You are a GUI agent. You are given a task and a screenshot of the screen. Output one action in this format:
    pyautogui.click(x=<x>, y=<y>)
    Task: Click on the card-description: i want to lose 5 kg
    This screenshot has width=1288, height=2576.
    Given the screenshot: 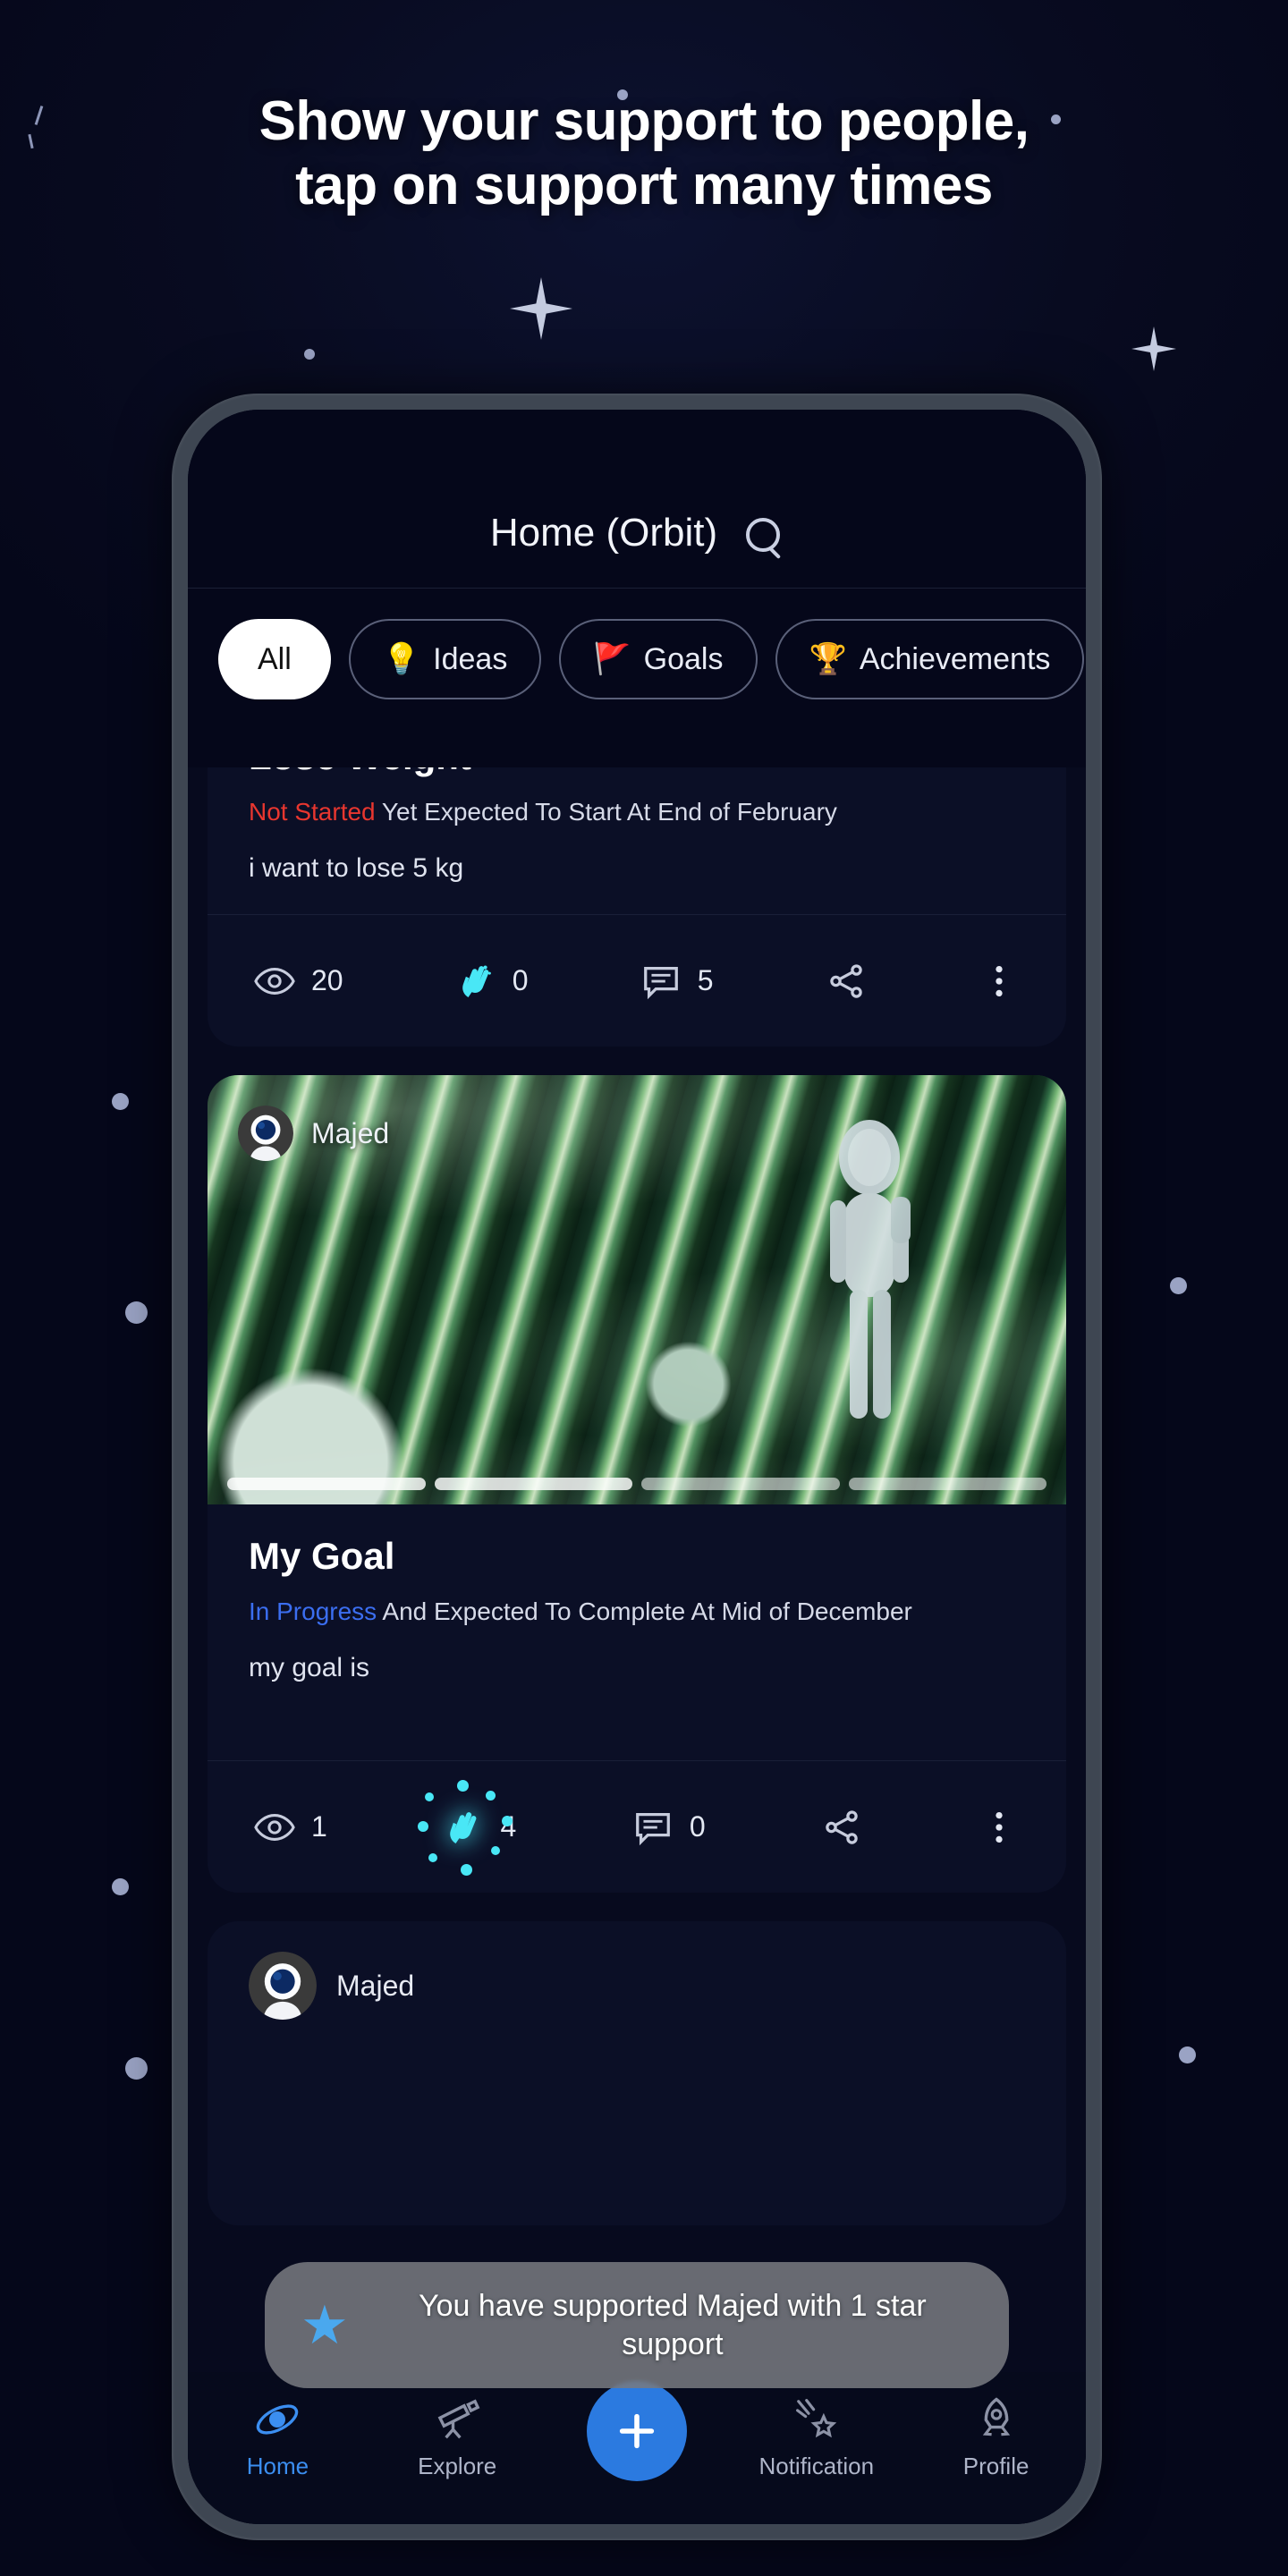 What is the action you would take?
    pyautogui.click(x=356, y=868)
    